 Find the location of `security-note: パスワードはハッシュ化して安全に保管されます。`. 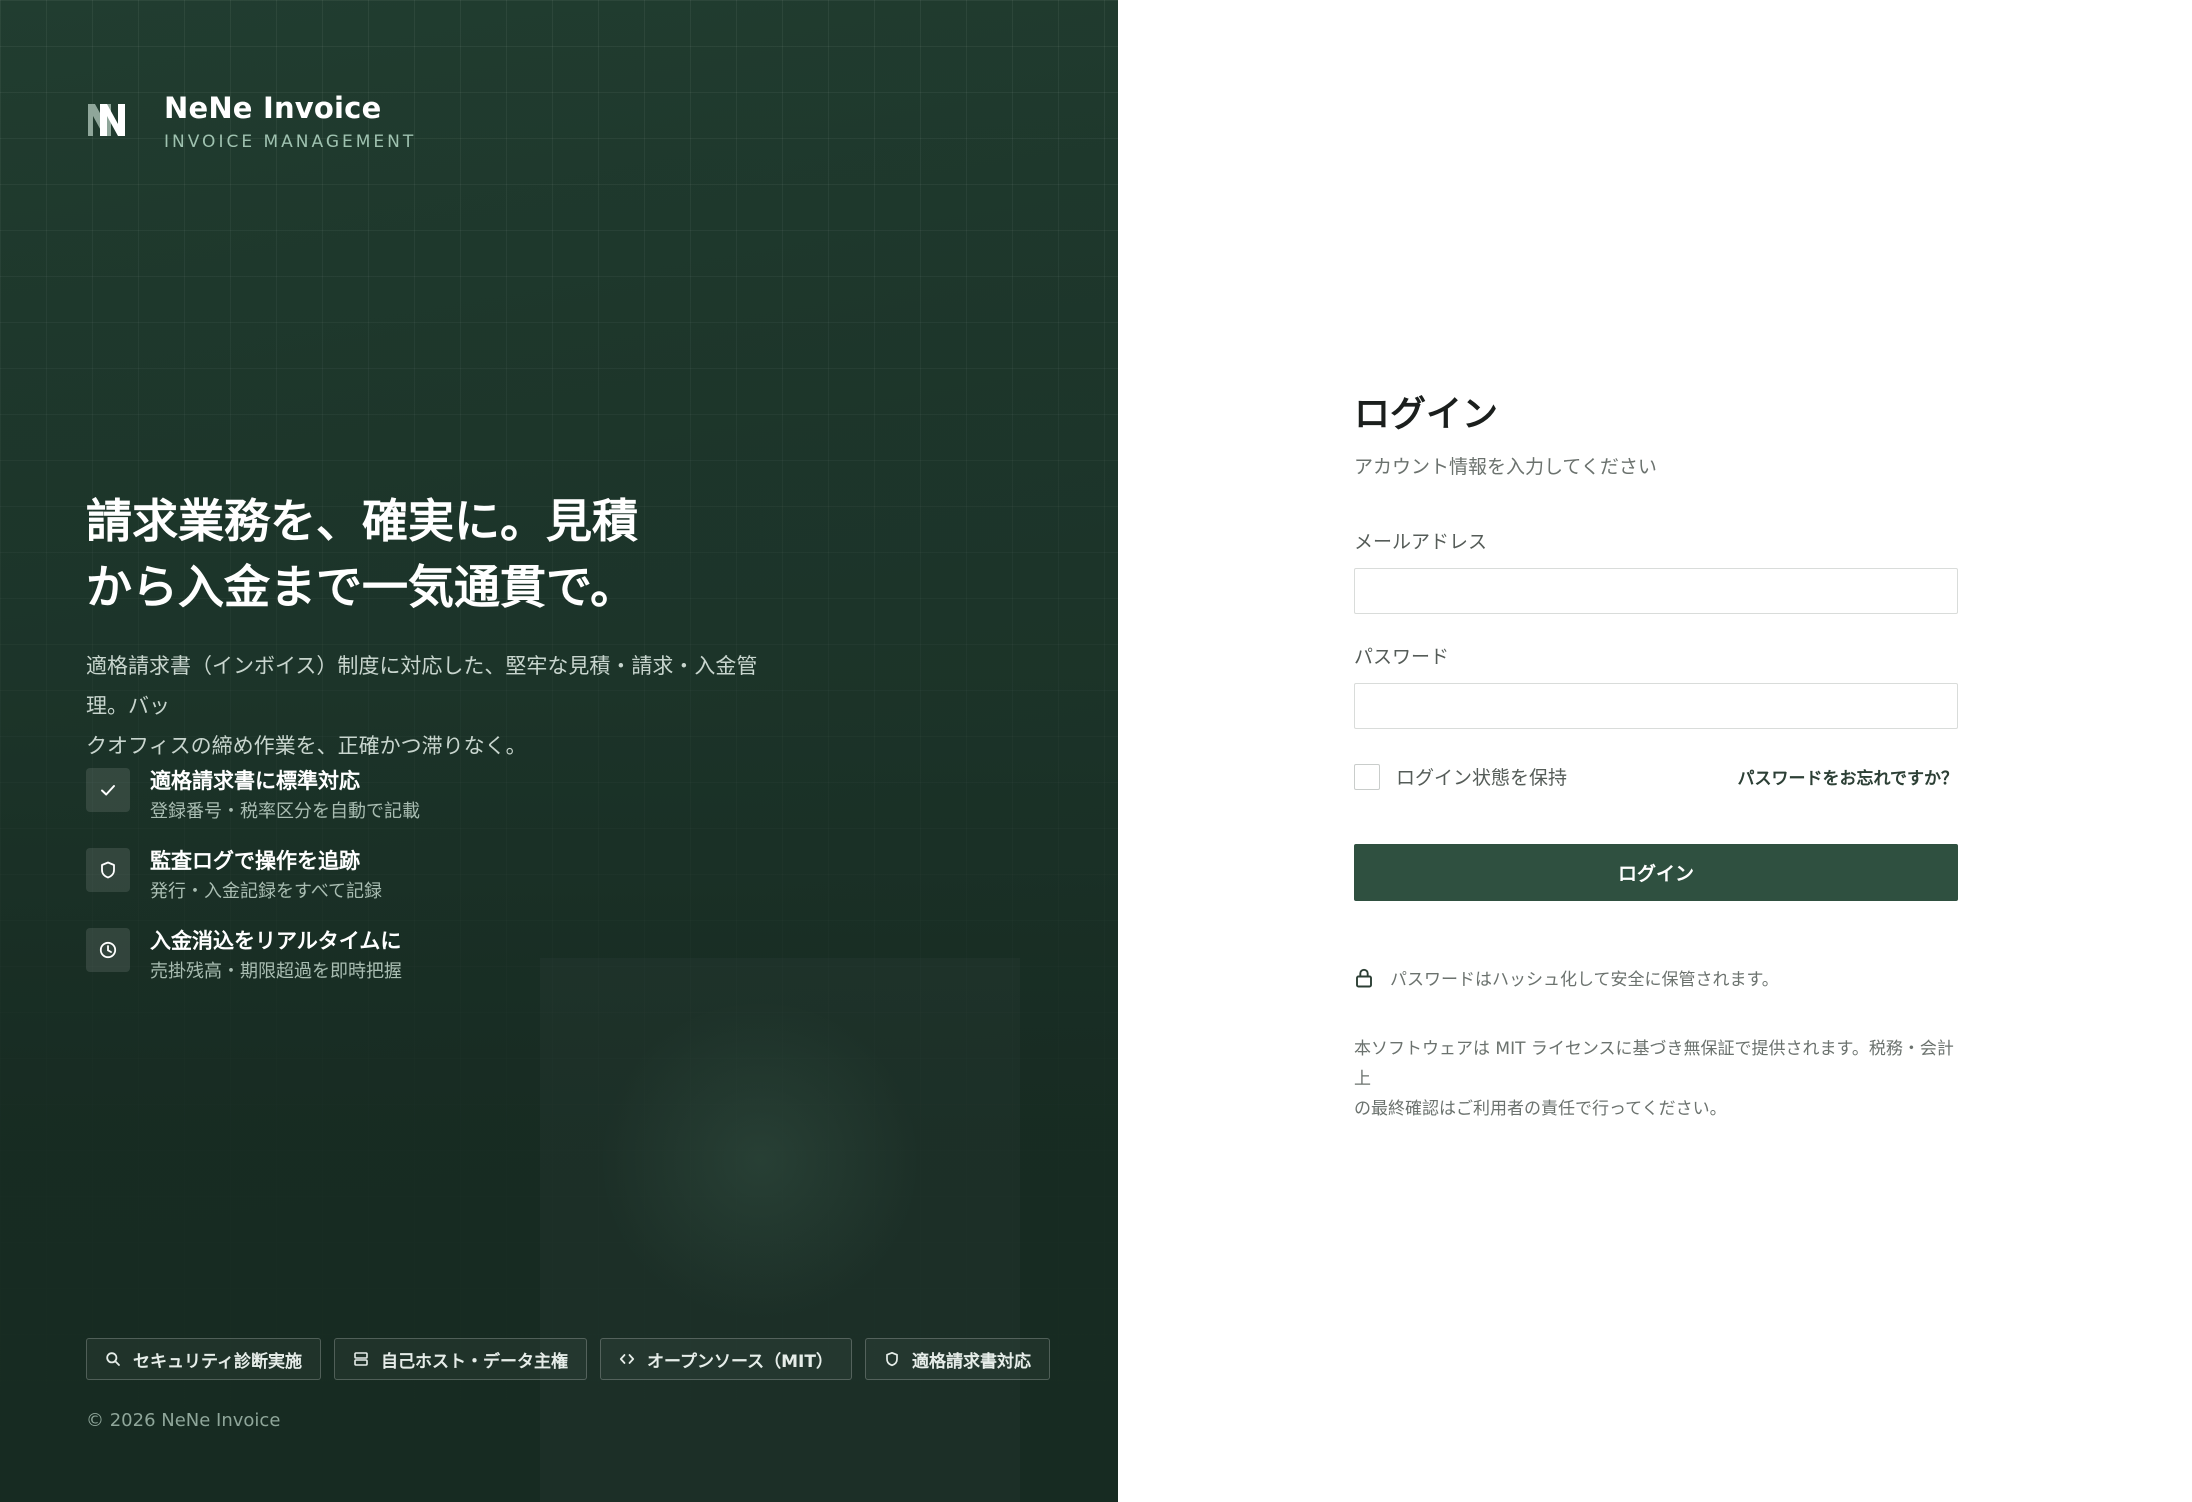

security-note: パスワードはハッシュ化して安全に保管されます。 is located at coordinates (1656, 977).